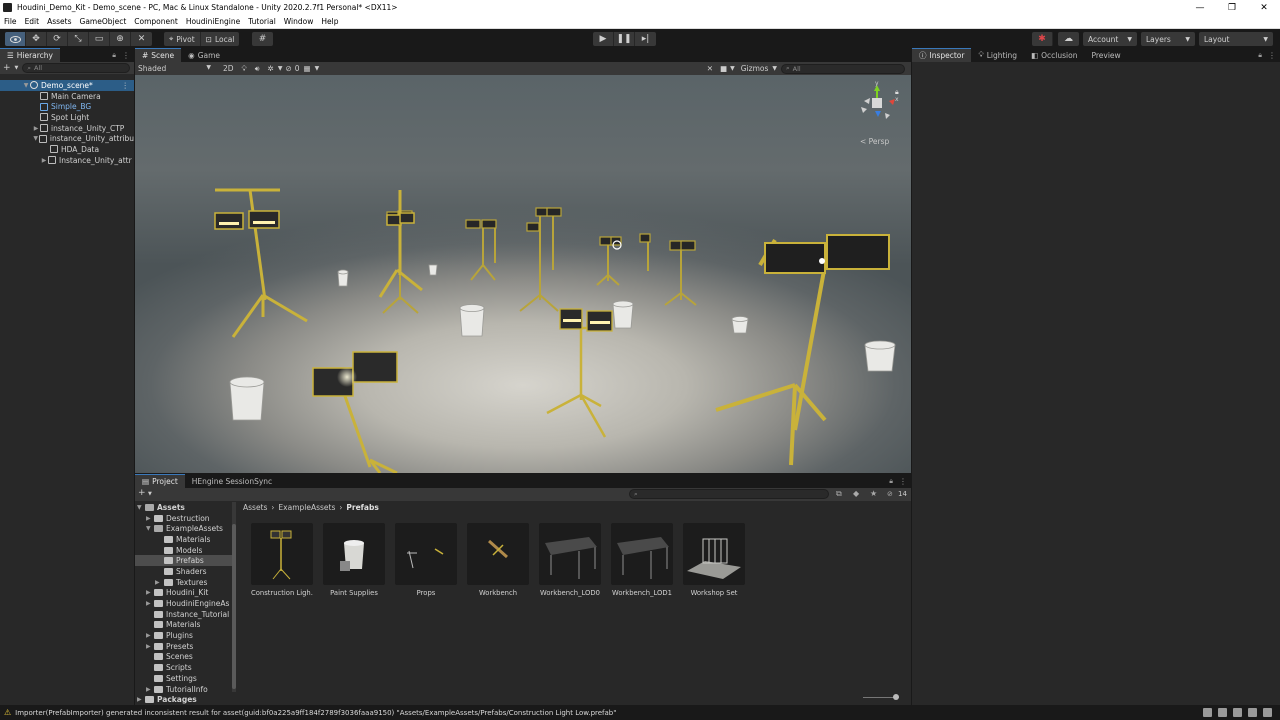 Image resolution: width=1280 pixels, height=720 pixels. Describe the element at coordinates (255, 507) in the screenshot. I see `breadcrumb-assets: Assets` at that location.